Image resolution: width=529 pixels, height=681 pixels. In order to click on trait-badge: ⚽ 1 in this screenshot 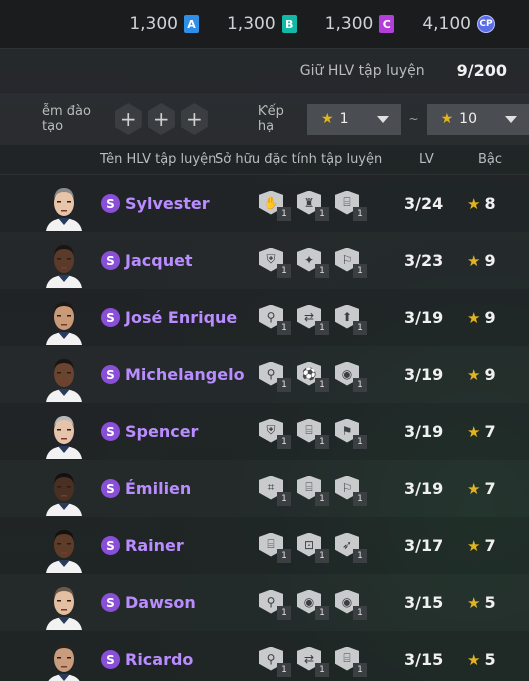, I will do `click(313, 376)`.